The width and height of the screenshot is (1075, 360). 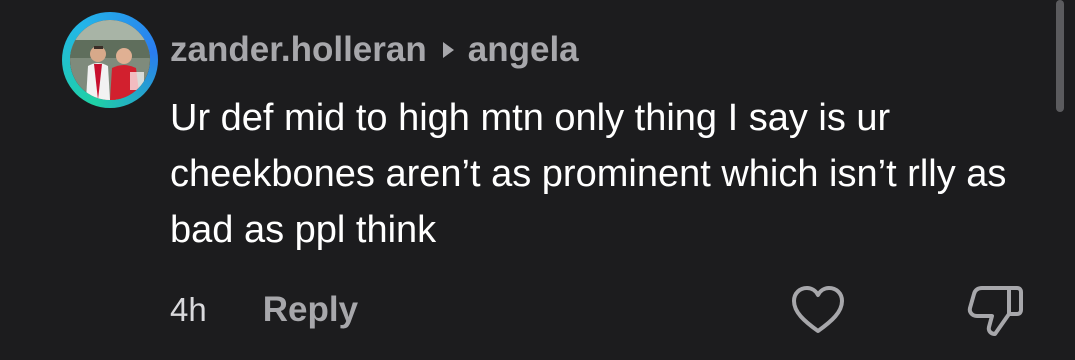 I want to click on timestamp: 4h, so click(x=188, y=309).